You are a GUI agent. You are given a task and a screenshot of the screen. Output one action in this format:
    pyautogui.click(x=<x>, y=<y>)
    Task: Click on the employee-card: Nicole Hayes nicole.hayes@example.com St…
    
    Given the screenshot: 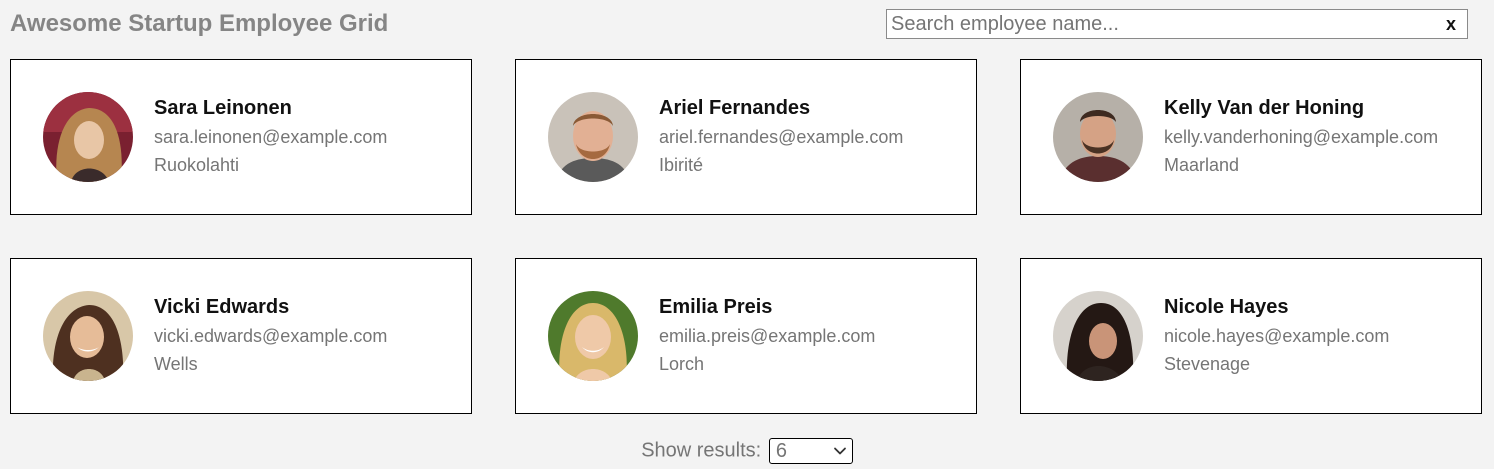 What is the action you would take?
    pyautogui.click(x=1251, y=336)
    